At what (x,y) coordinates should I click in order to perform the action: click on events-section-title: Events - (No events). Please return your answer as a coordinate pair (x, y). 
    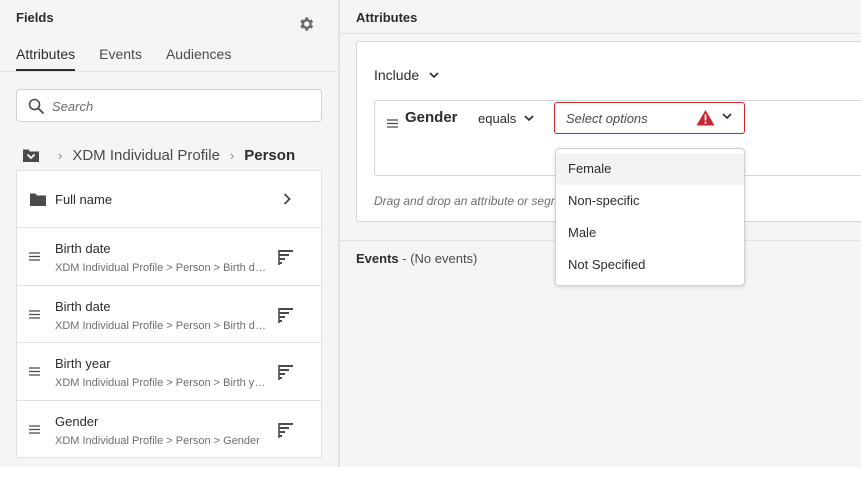
    Looking at the image, I should click on (416, 258).